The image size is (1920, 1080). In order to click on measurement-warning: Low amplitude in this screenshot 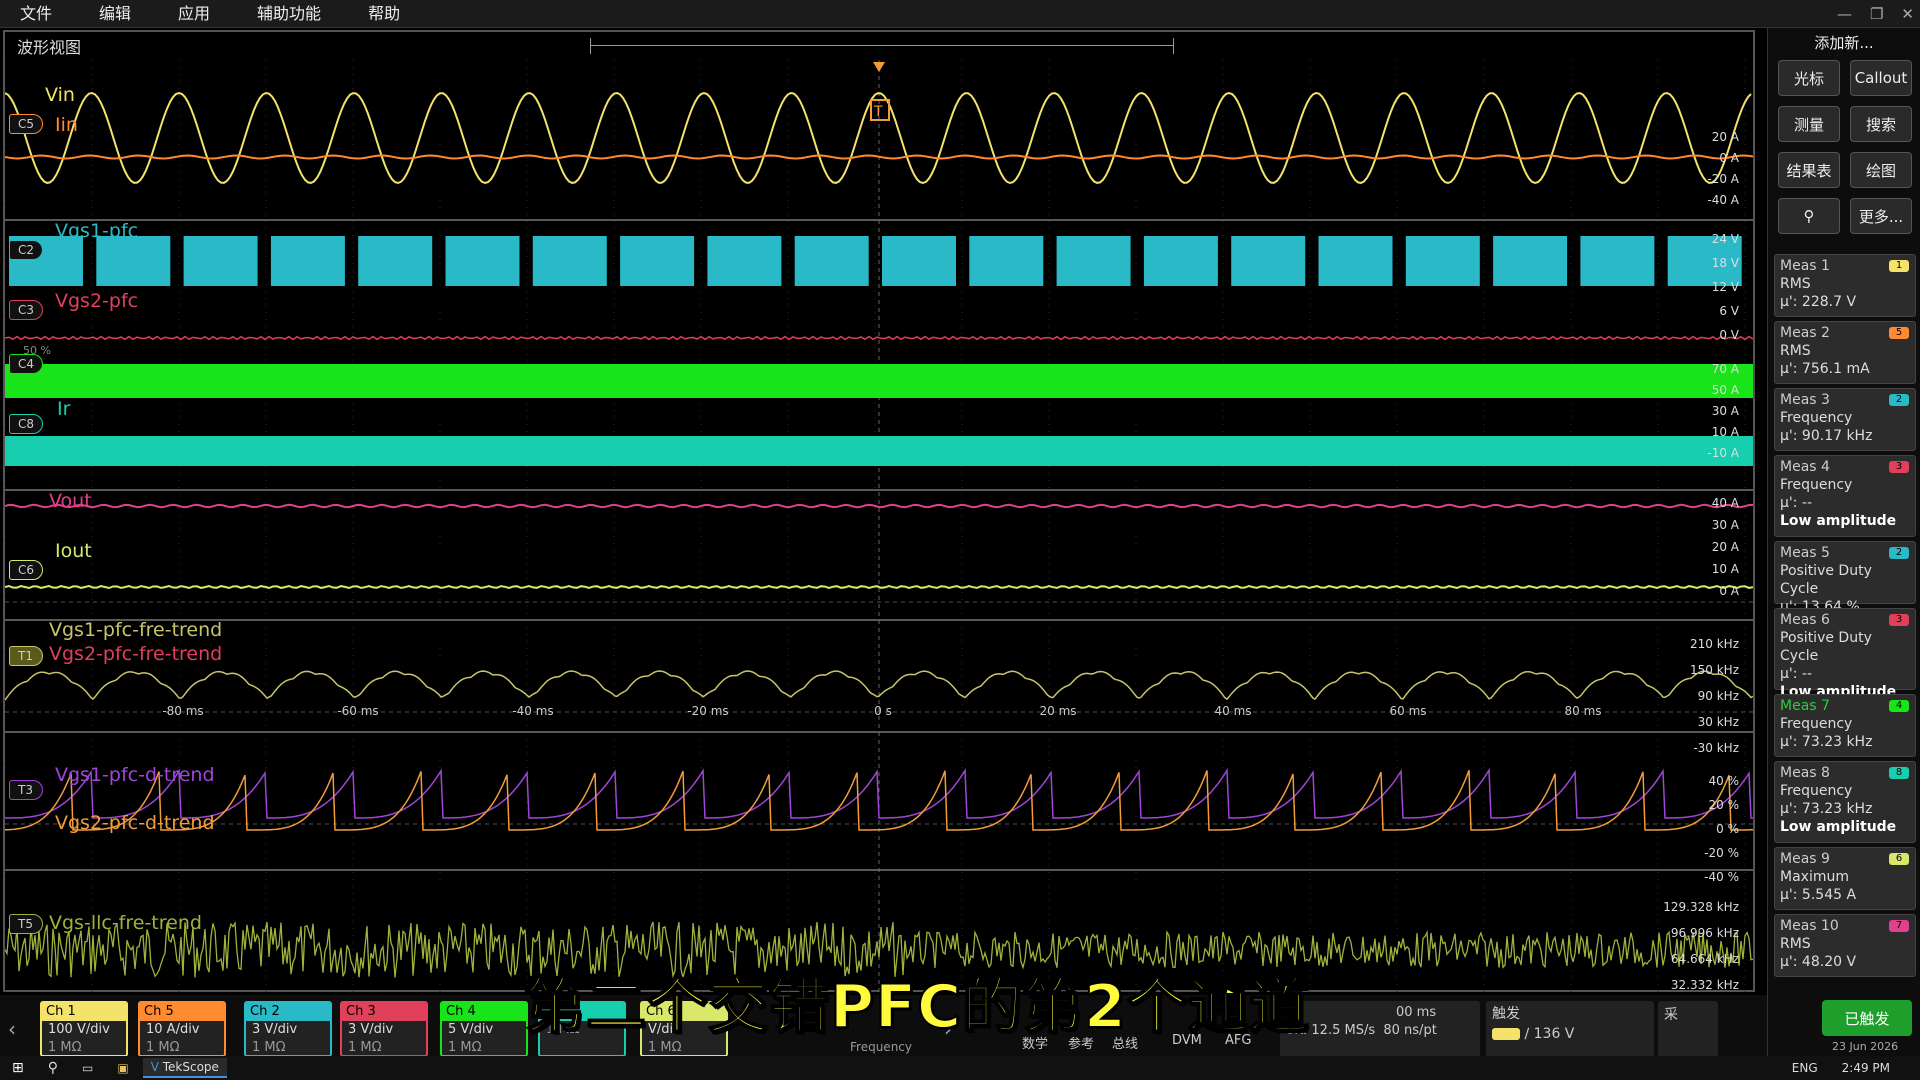, I will do `click(1838, 827)`.